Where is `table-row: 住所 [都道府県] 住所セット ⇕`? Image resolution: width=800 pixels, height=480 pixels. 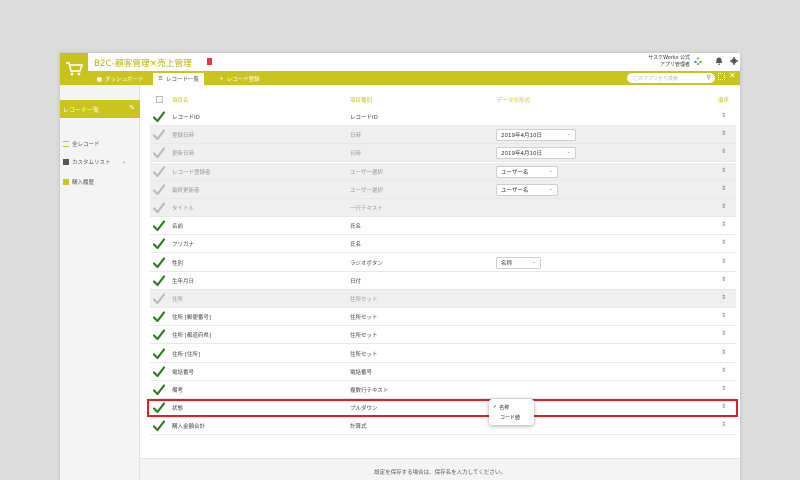
table-row: 住所 [都道府県] 住所セット ⇕ is located at coordinates (443, 335).